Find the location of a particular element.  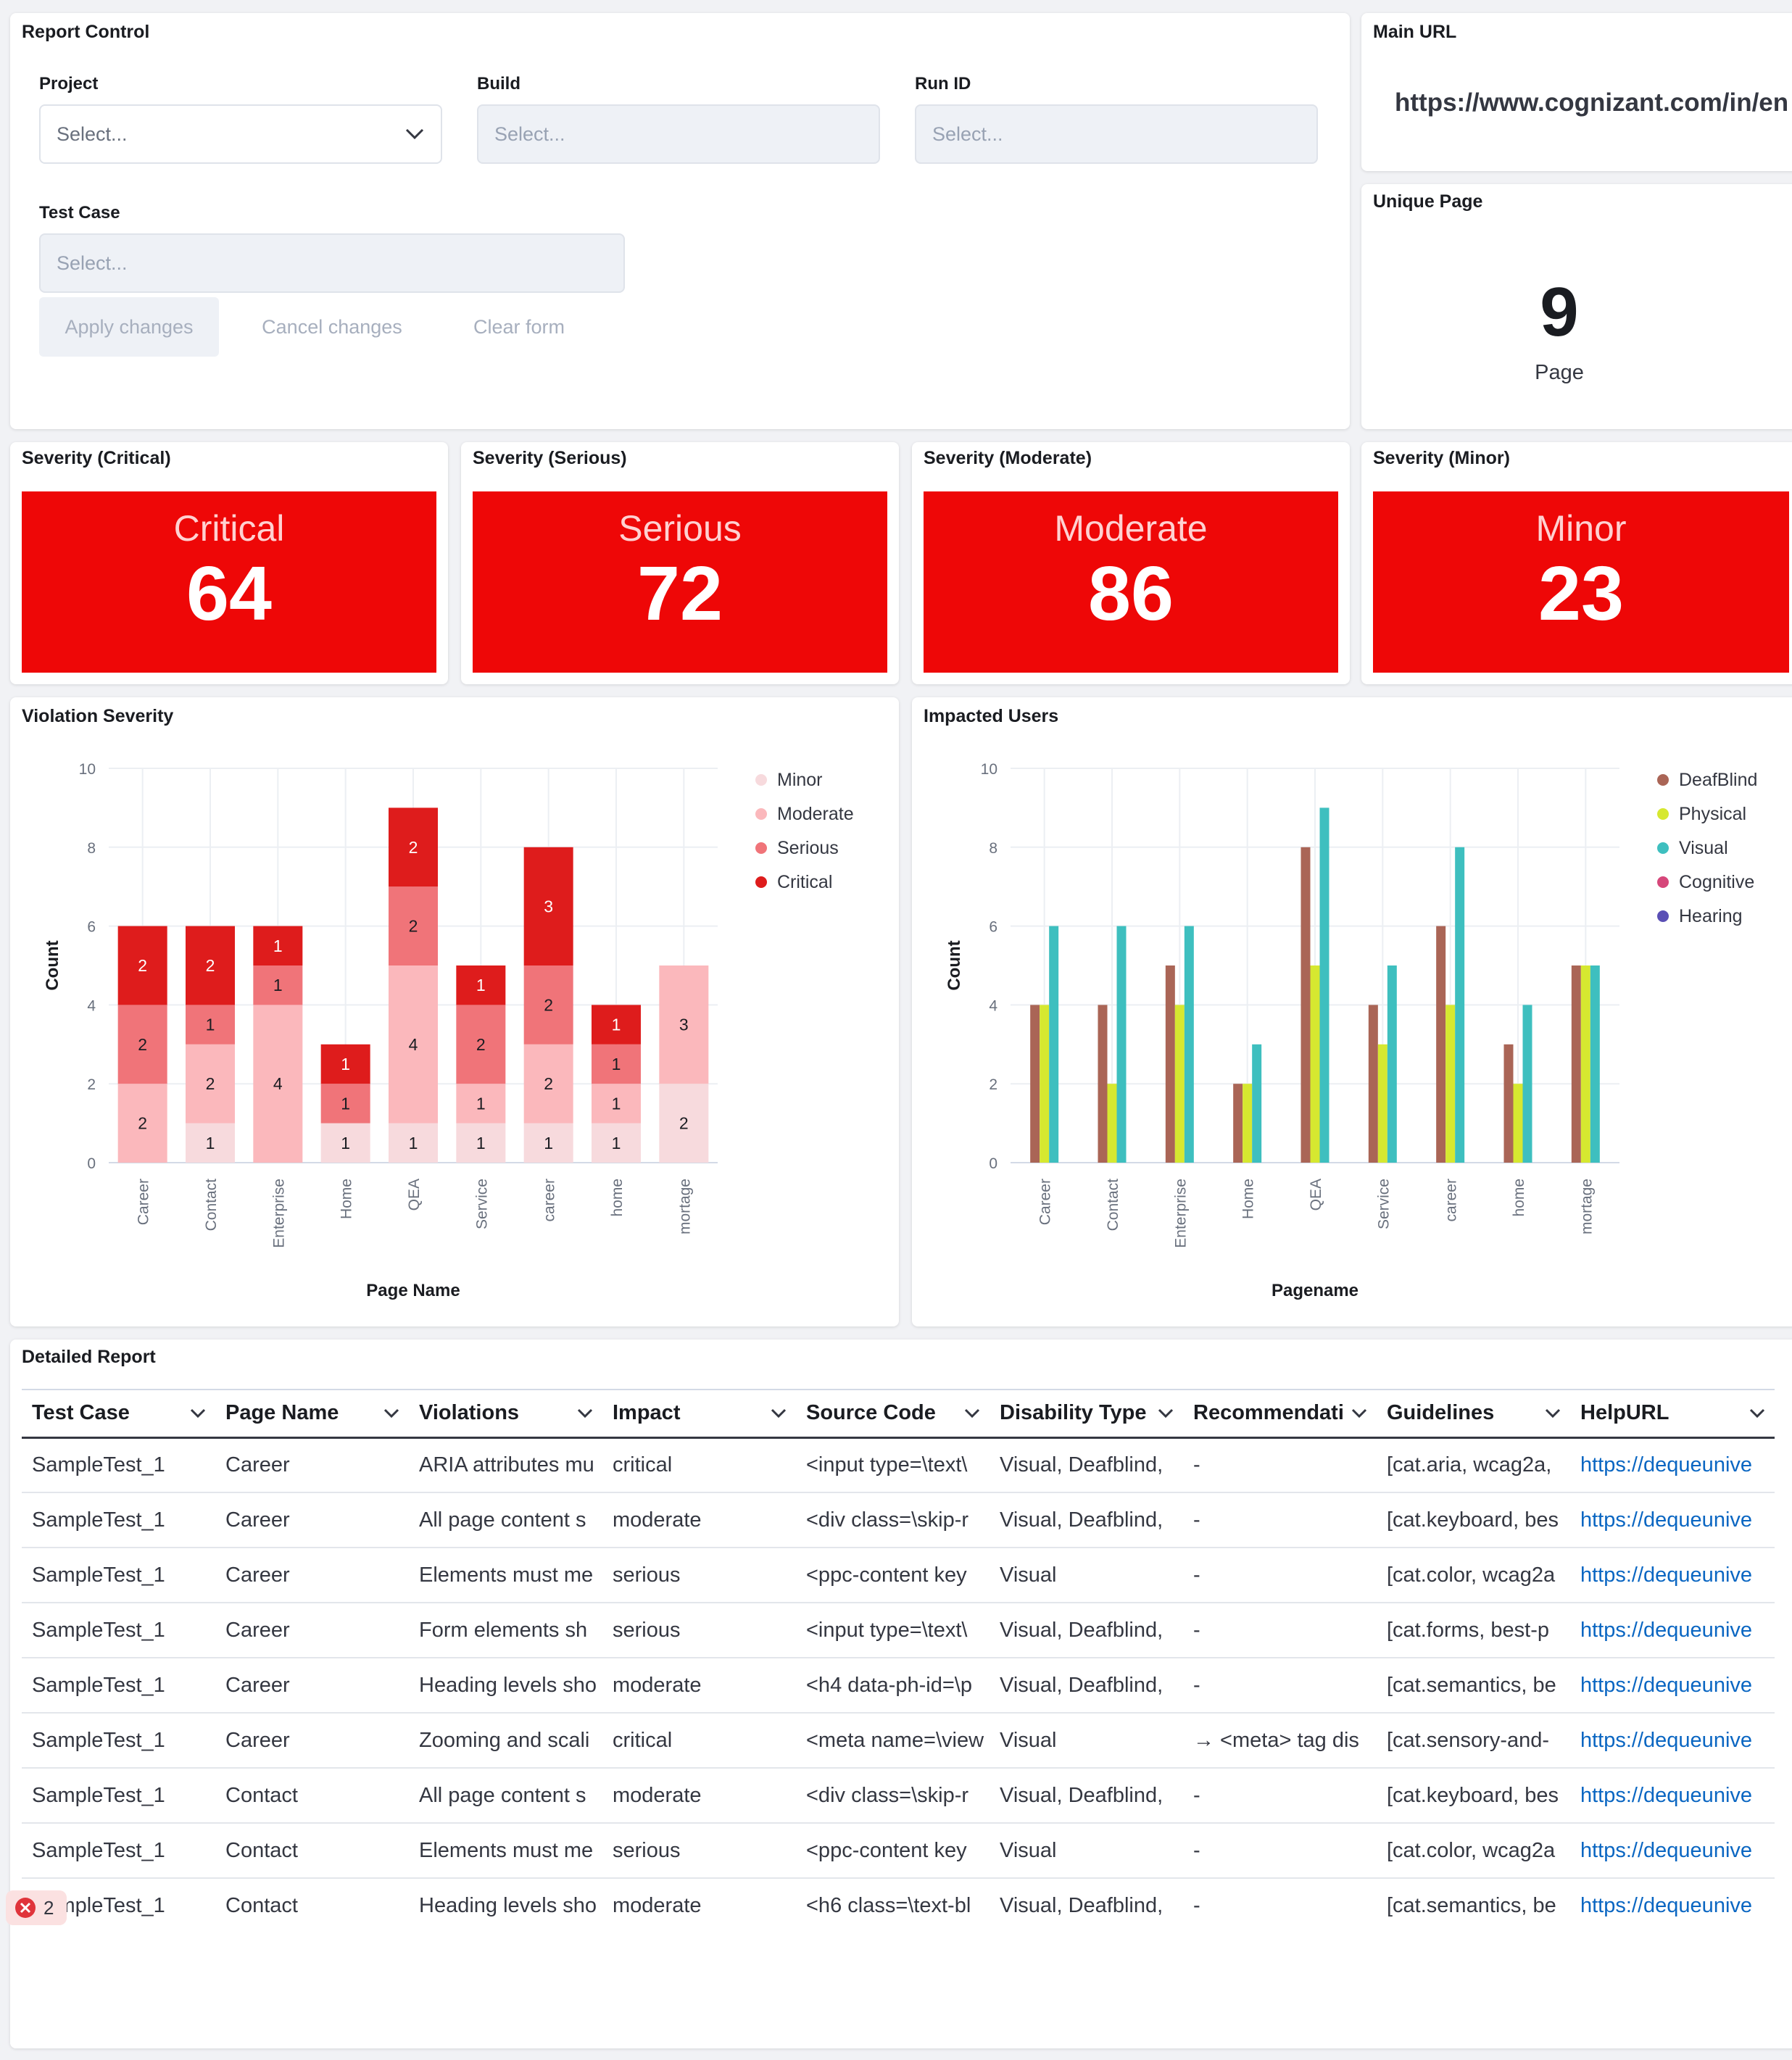

column-header: Disability Type is located at coordinates (1087, 1414).